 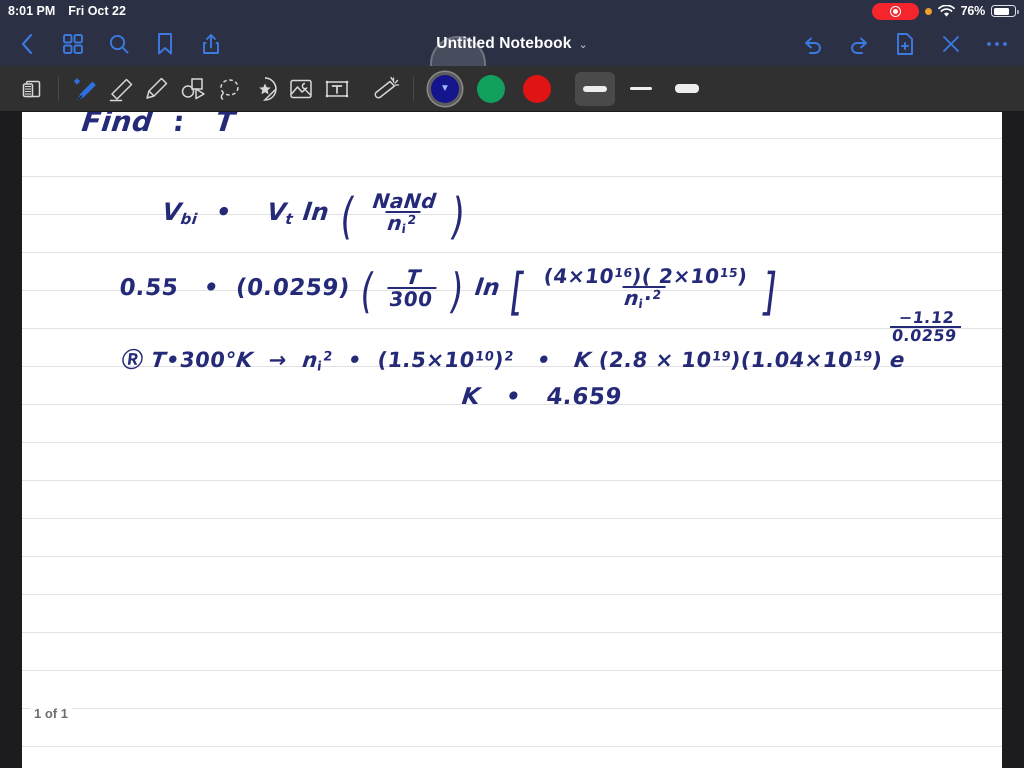 I want to click on battery-percentage: 76%, so click(x=973, y=11).